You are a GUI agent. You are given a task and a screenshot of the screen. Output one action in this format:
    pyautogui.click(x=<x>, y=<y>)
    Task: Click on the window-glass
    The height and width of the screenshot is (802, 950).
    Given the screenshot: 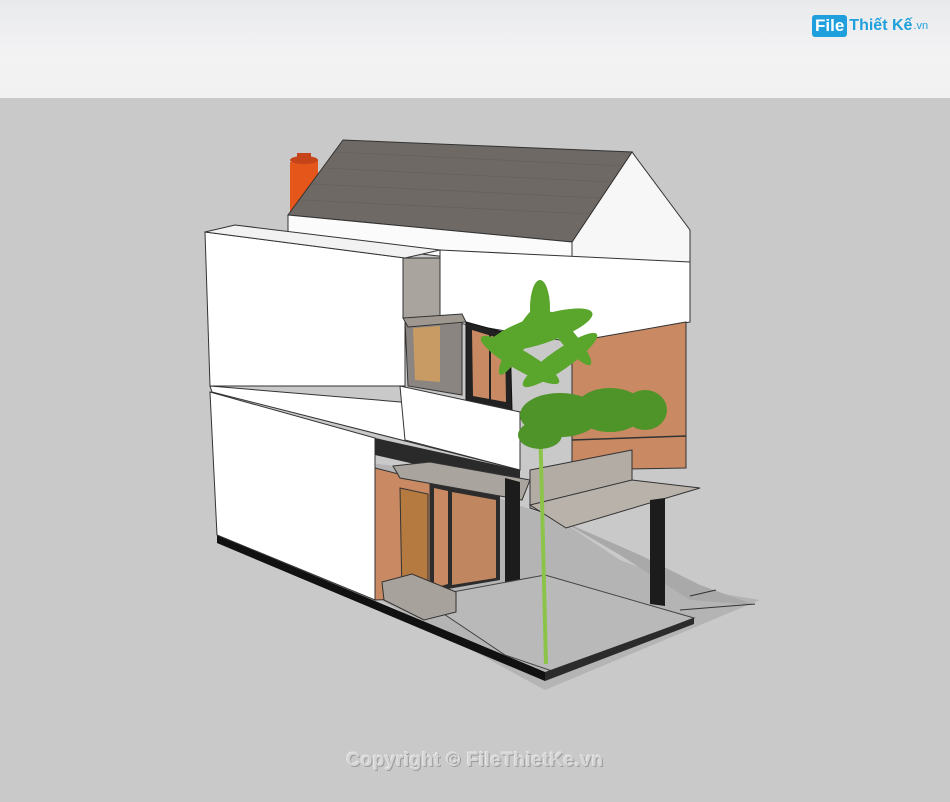 What is the action you would take?
    pyautogui.click(x=426, y=354)
    